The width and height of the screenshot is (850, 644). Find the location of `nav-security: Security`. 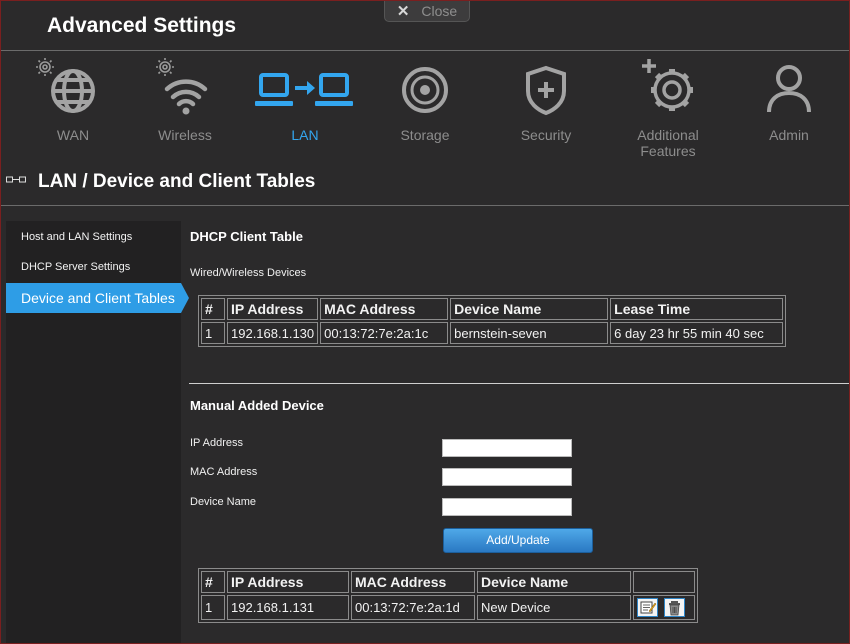

nav-security: Security is located at coordinates (546, 103).